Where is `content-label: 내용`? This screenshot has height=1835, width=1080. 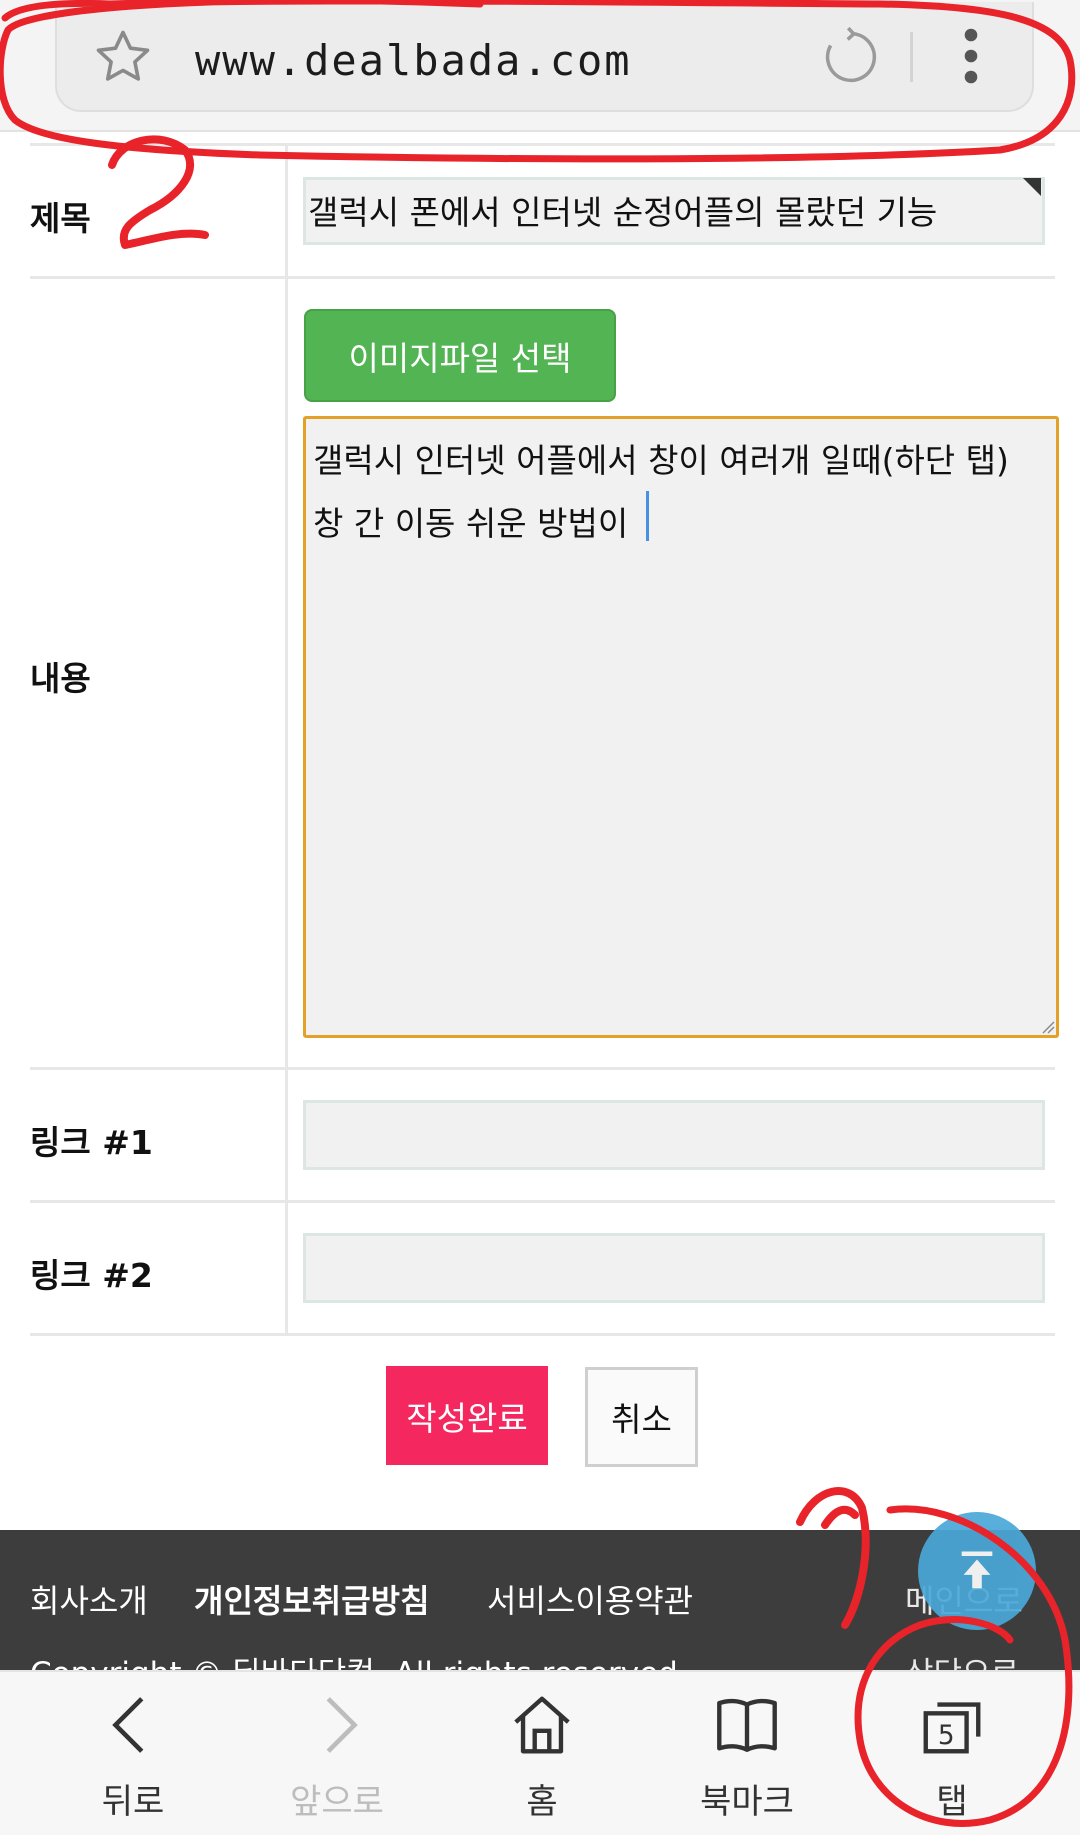 content-label: 내용 is located at coordinates (60, 678).